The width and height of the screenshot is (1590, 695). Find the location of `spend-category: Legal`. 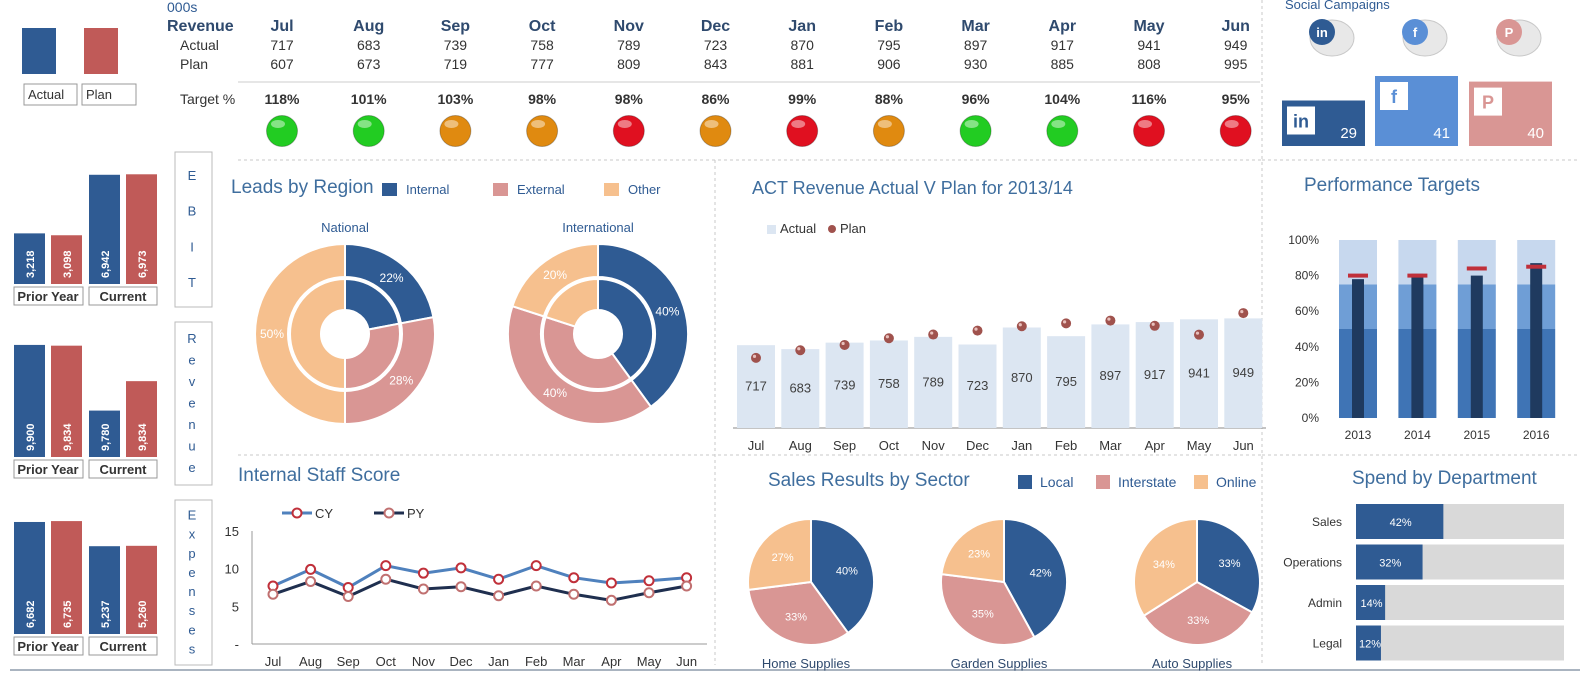

spend-category: Legal is located at coordinates (1327, 644).